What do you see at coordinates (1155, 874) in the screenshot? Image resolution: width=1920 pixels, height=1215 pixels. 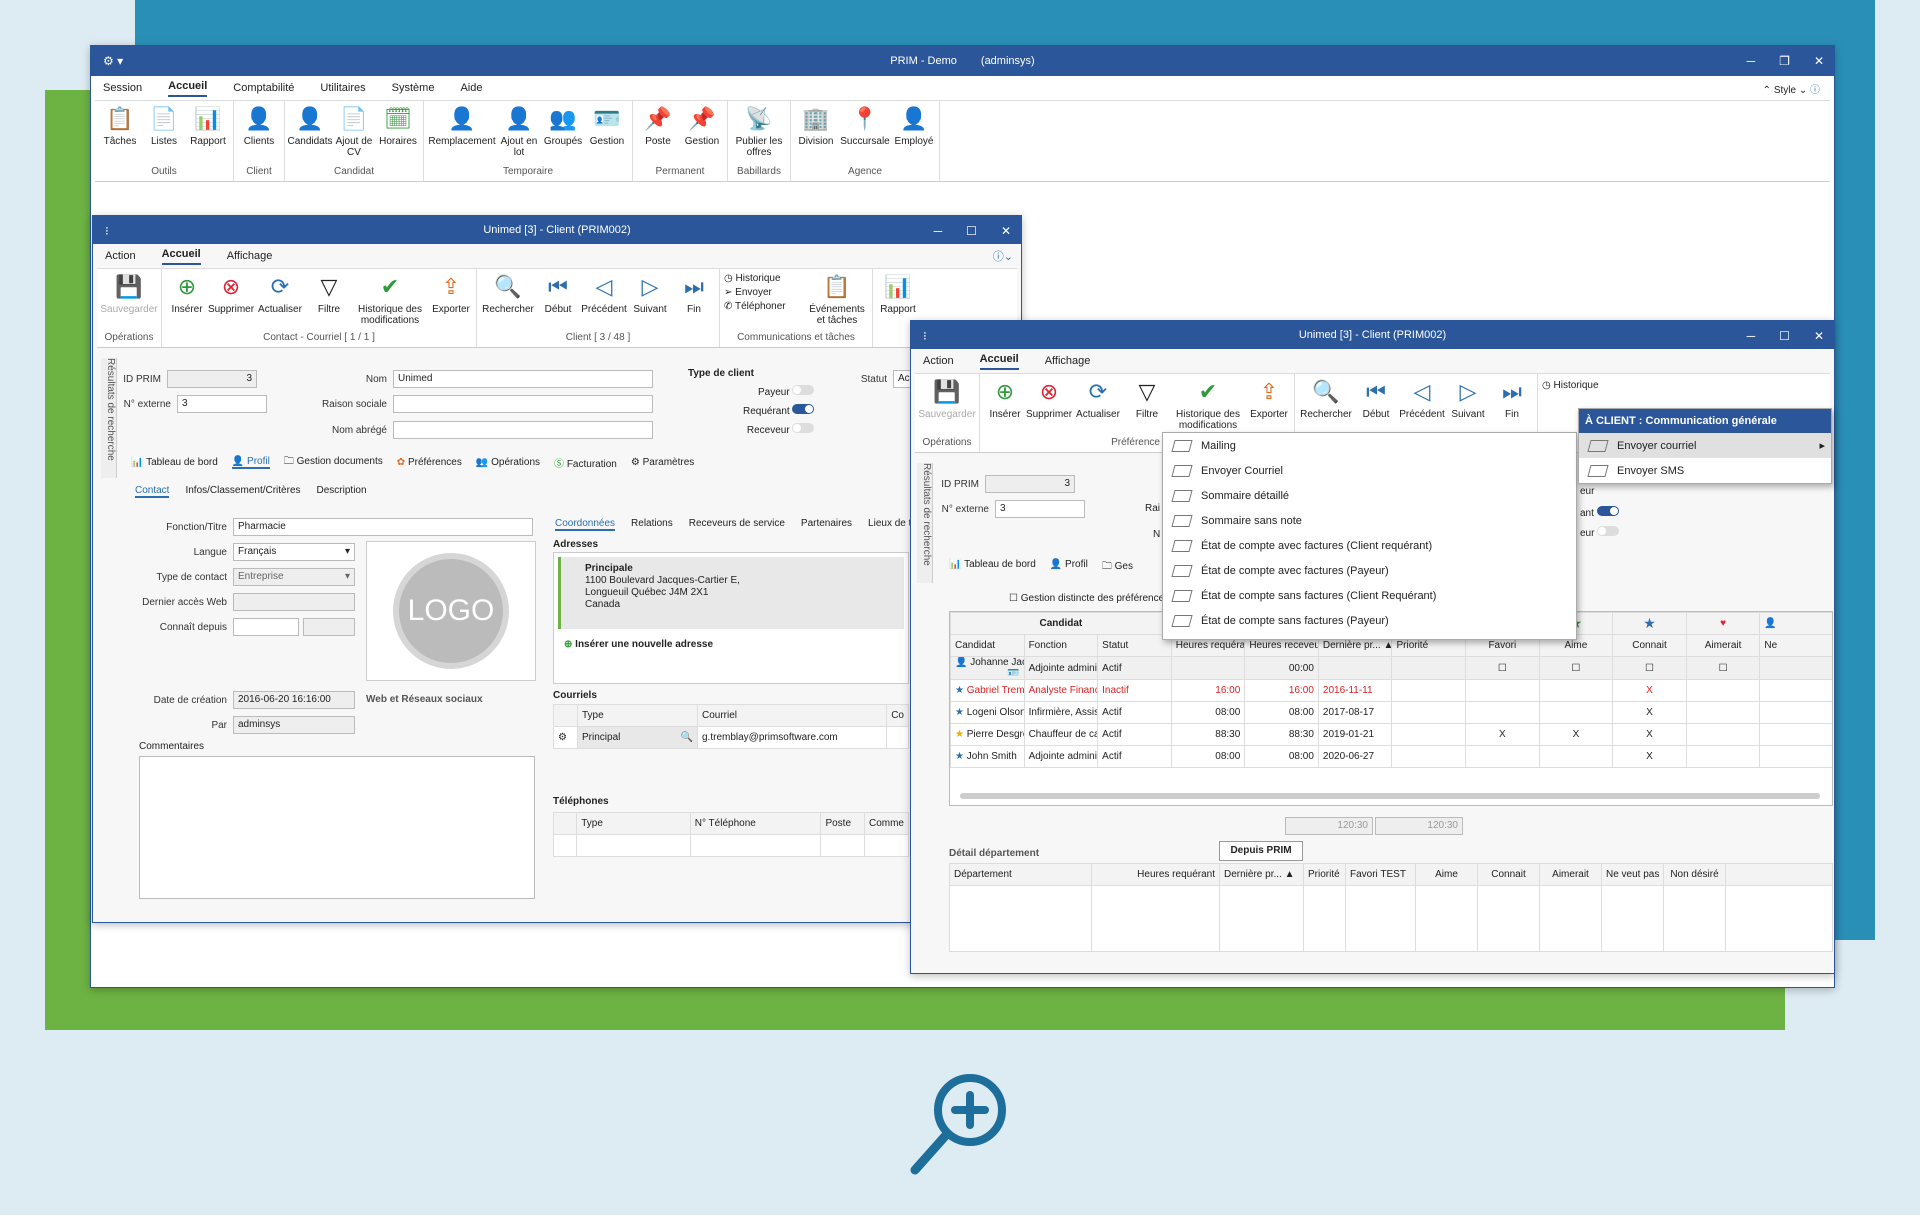 I see `col-heures-req: Heures requérant` at bounding box center [1155, 874].